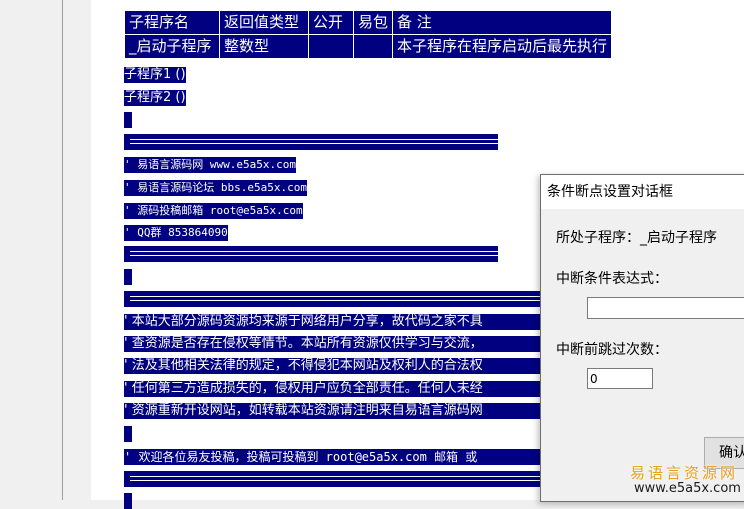  I want to click on col-pack-header: 易包, so click(373, 22).